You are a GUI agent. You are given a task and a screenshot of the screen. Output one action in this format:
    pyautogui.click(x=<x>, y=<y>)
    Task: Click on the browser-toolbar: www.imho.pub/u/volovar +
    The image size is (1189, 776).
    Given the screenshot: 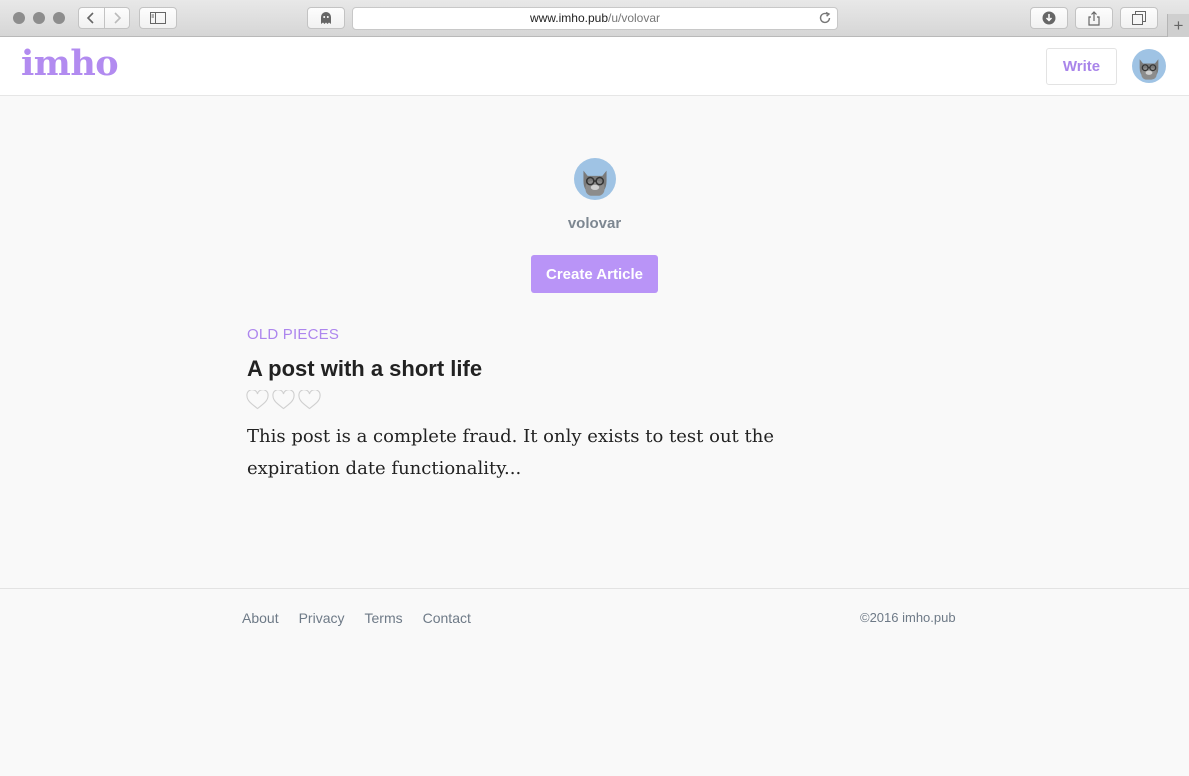 What is the action you would take?
    pyautogui.click(x=594, y=18)
    